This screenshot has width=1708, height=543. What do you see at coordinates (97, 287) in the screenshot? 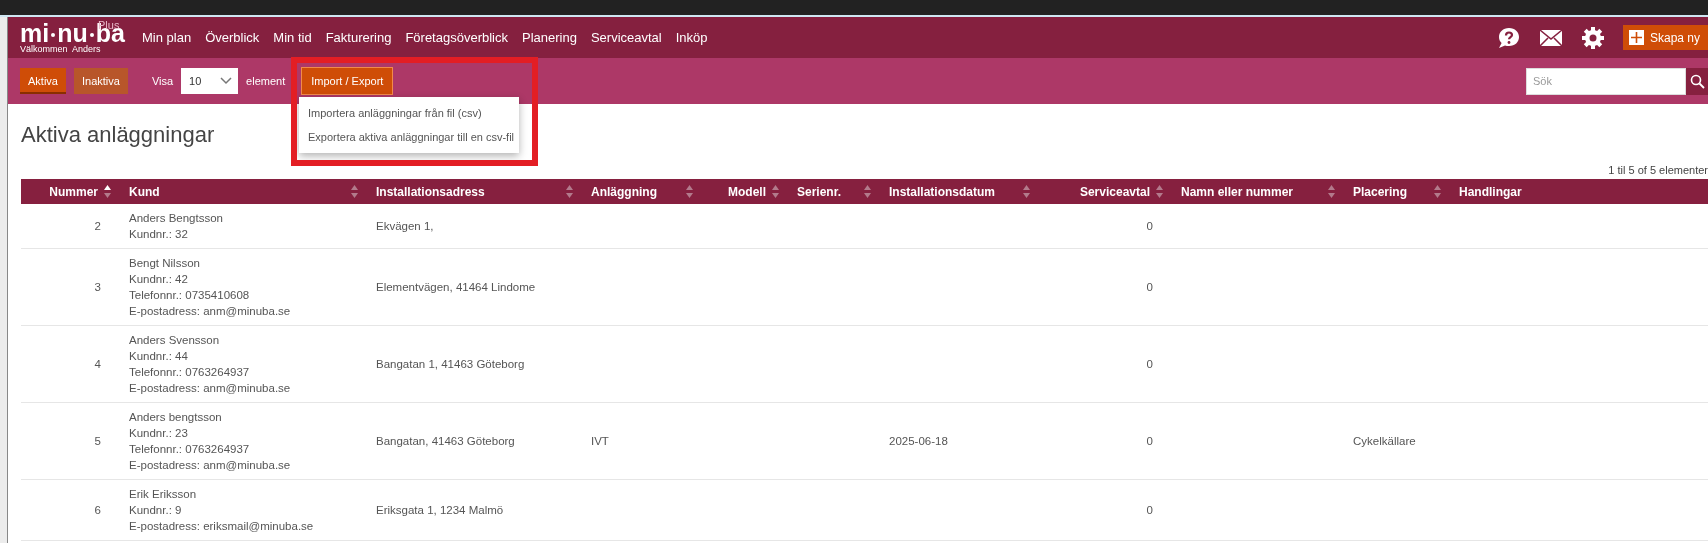
I see `table-cell: 3` at bounding box center [97, 287].